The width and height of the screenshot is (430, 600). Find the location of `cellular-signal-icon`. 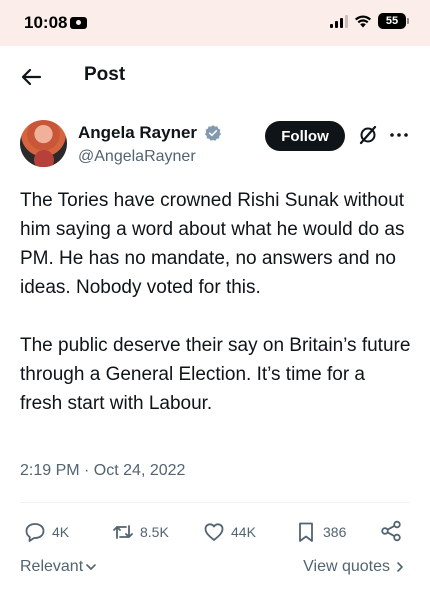

cellular-signal-icon is located at coordinates (339, 21).